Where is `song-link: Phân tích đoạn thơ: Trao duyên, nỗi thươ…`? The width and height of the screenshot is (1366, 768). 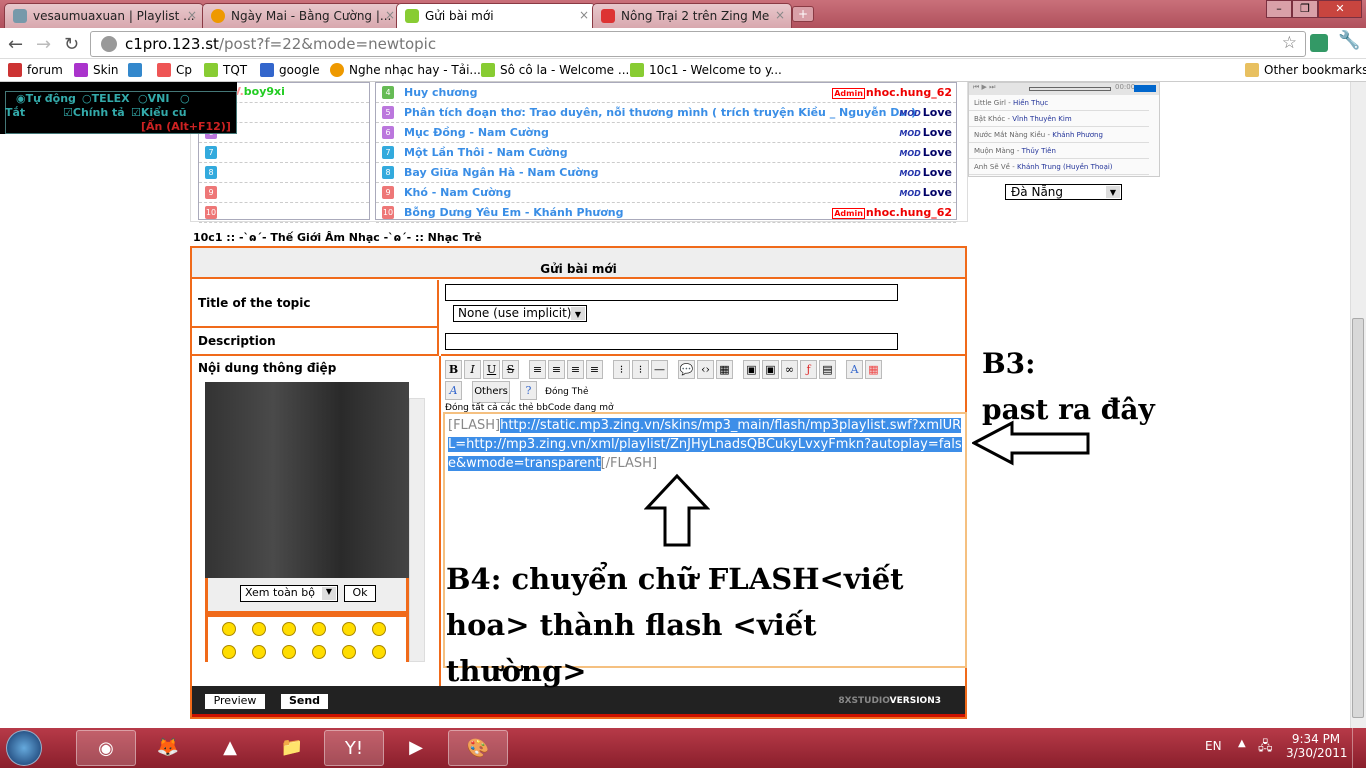 song-link: Phân tích đoạn thơ: Trao duyên, nỗi thươ… is located at coordinates (660, 112).